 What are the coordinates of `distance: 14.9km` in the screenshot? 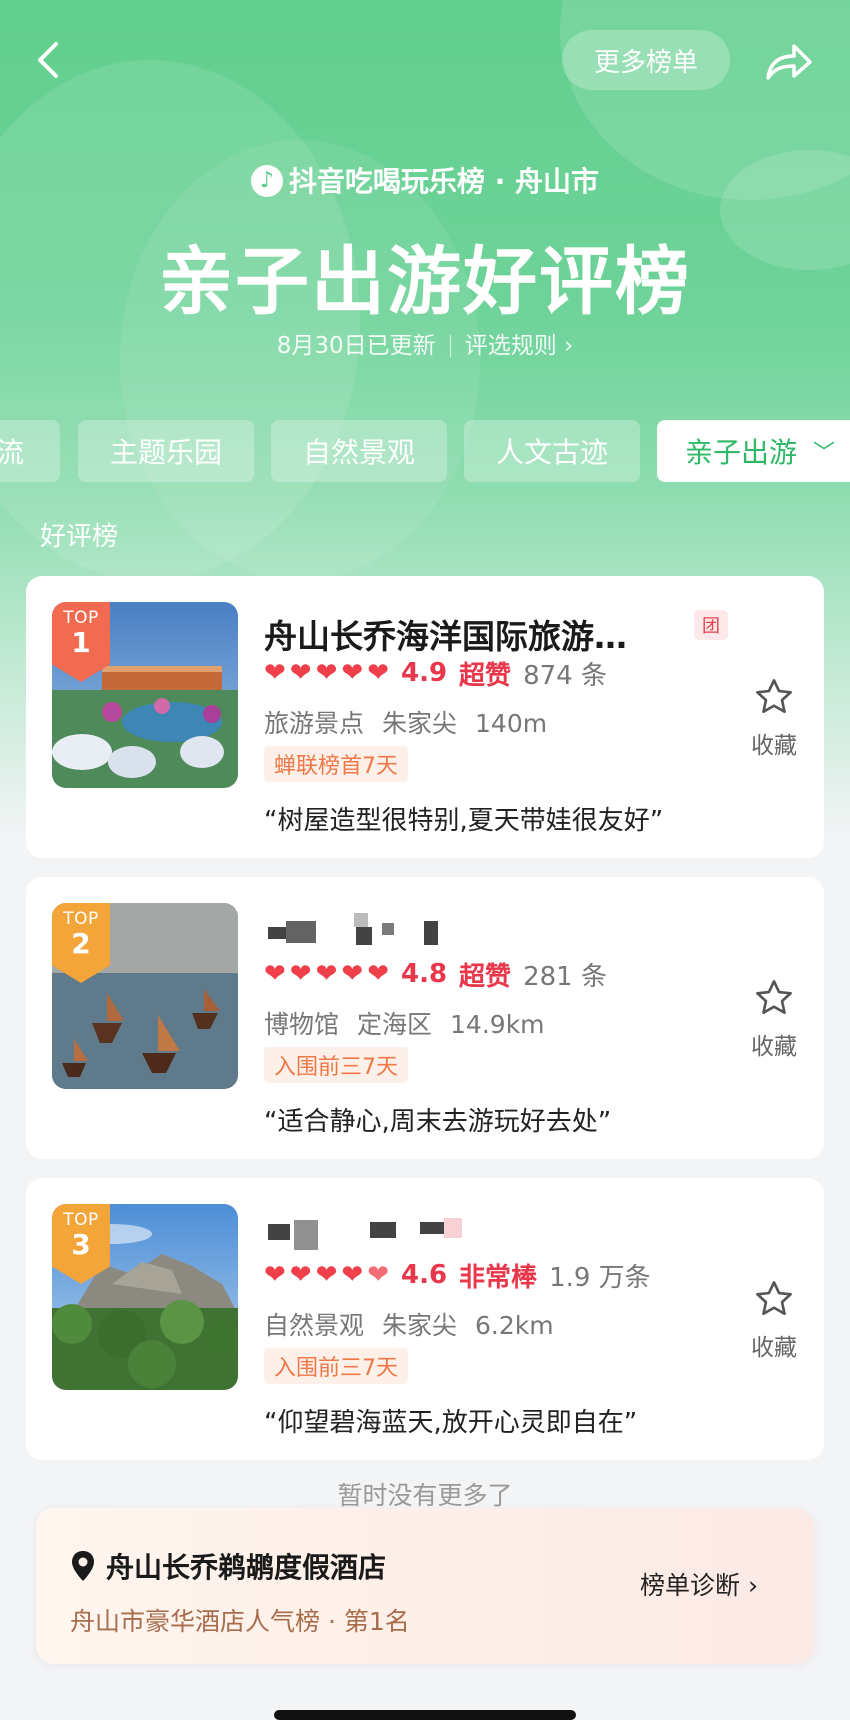 It's located at (497, 1024).